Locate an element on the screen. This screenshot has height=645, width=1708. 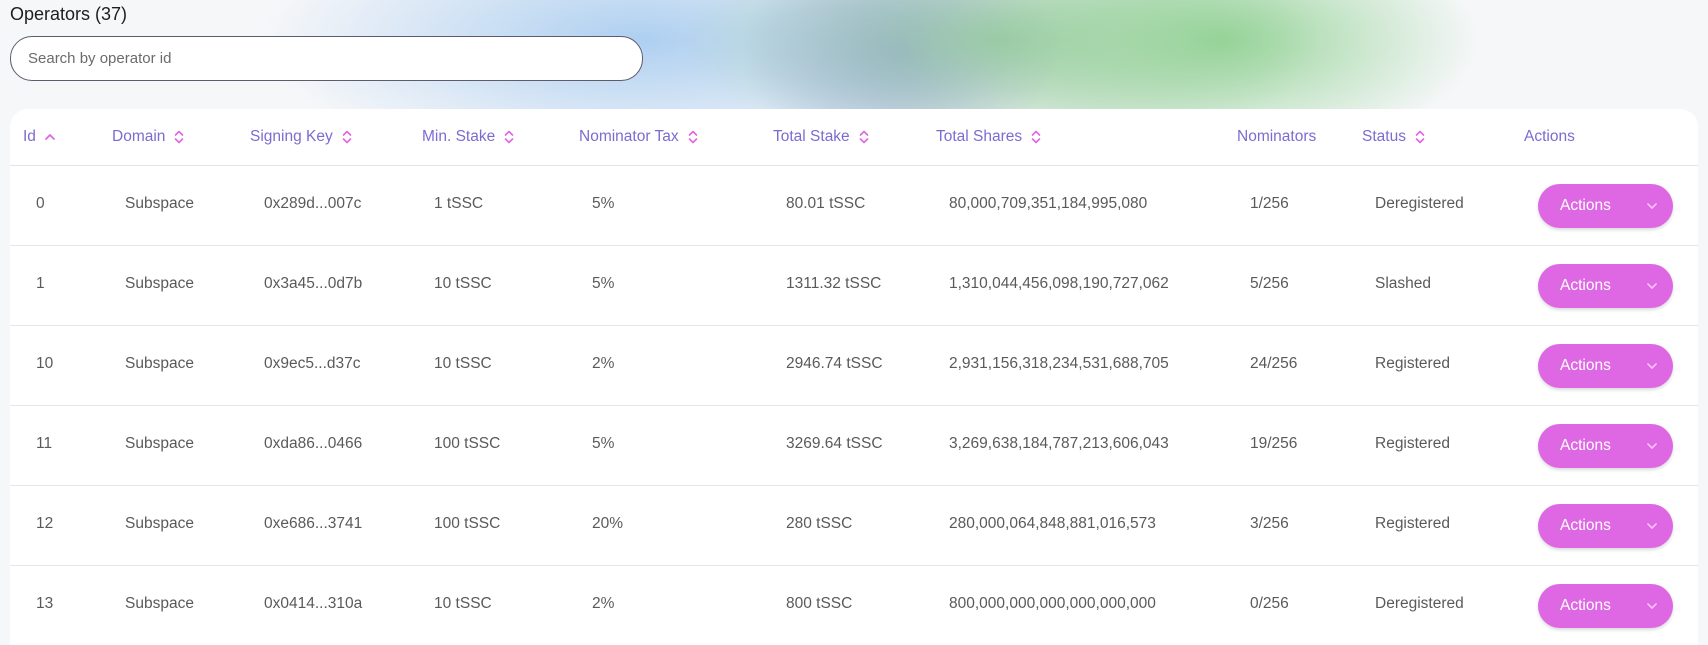
column-header-label: Id is located at coordinates (29, 136).